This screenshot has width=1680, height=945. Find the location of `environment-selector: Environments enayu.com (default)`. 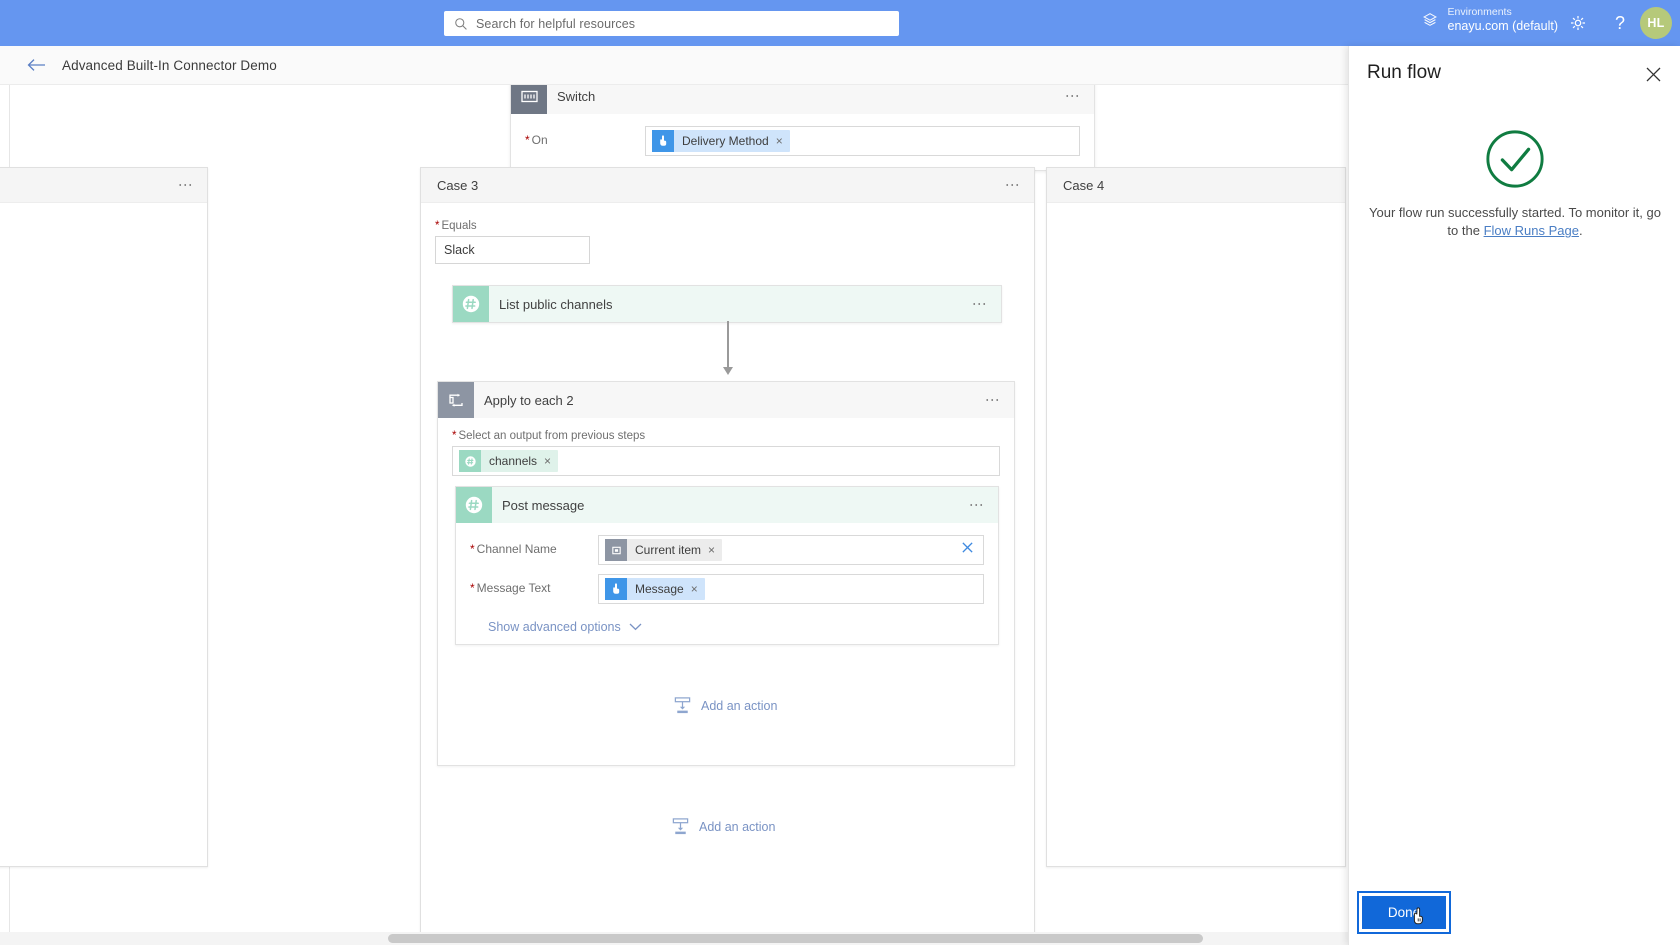

environment-selector: Environments enayu.com (default) is located at coordinates (1489, 20).